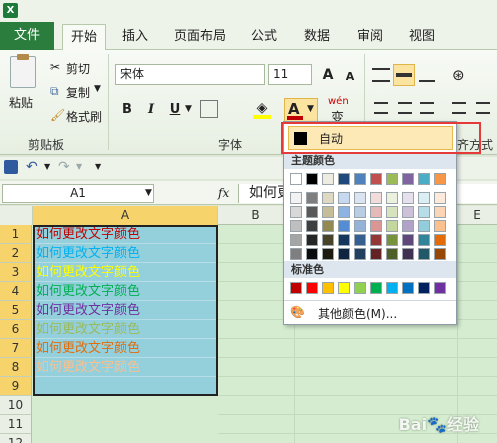  Describe the element at coordinates (47, 166) in the screenshot. I see `undo-dropdown-icon: ▼` at that location.